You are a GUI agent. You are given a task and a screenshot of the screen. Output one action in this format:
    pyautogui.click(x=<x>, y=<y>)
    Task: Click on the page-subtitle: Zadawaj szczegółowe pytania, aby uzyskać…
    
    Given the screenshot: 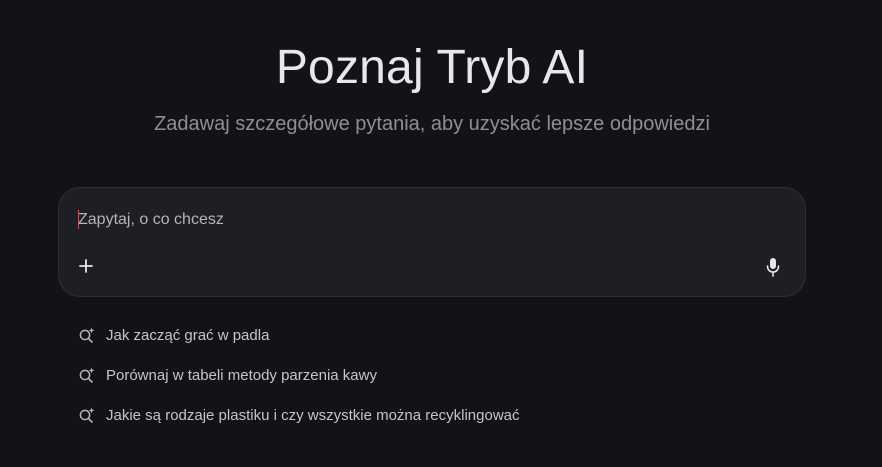 What is the action you would take?
    pyautogui.click(x=432, y=124)
    